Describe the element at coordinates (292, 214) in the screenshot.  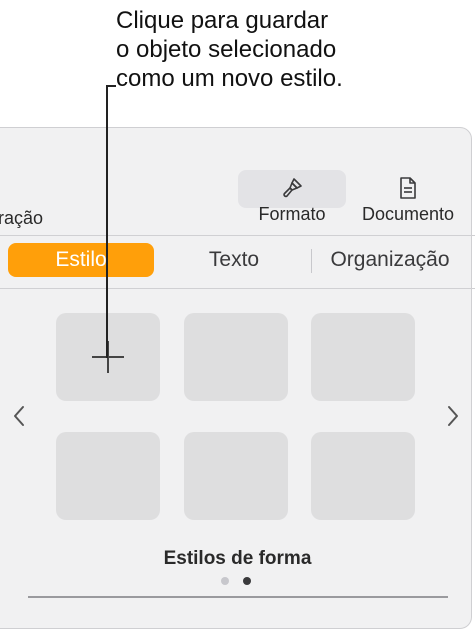
I see `format-button-label: Formato` at that location.